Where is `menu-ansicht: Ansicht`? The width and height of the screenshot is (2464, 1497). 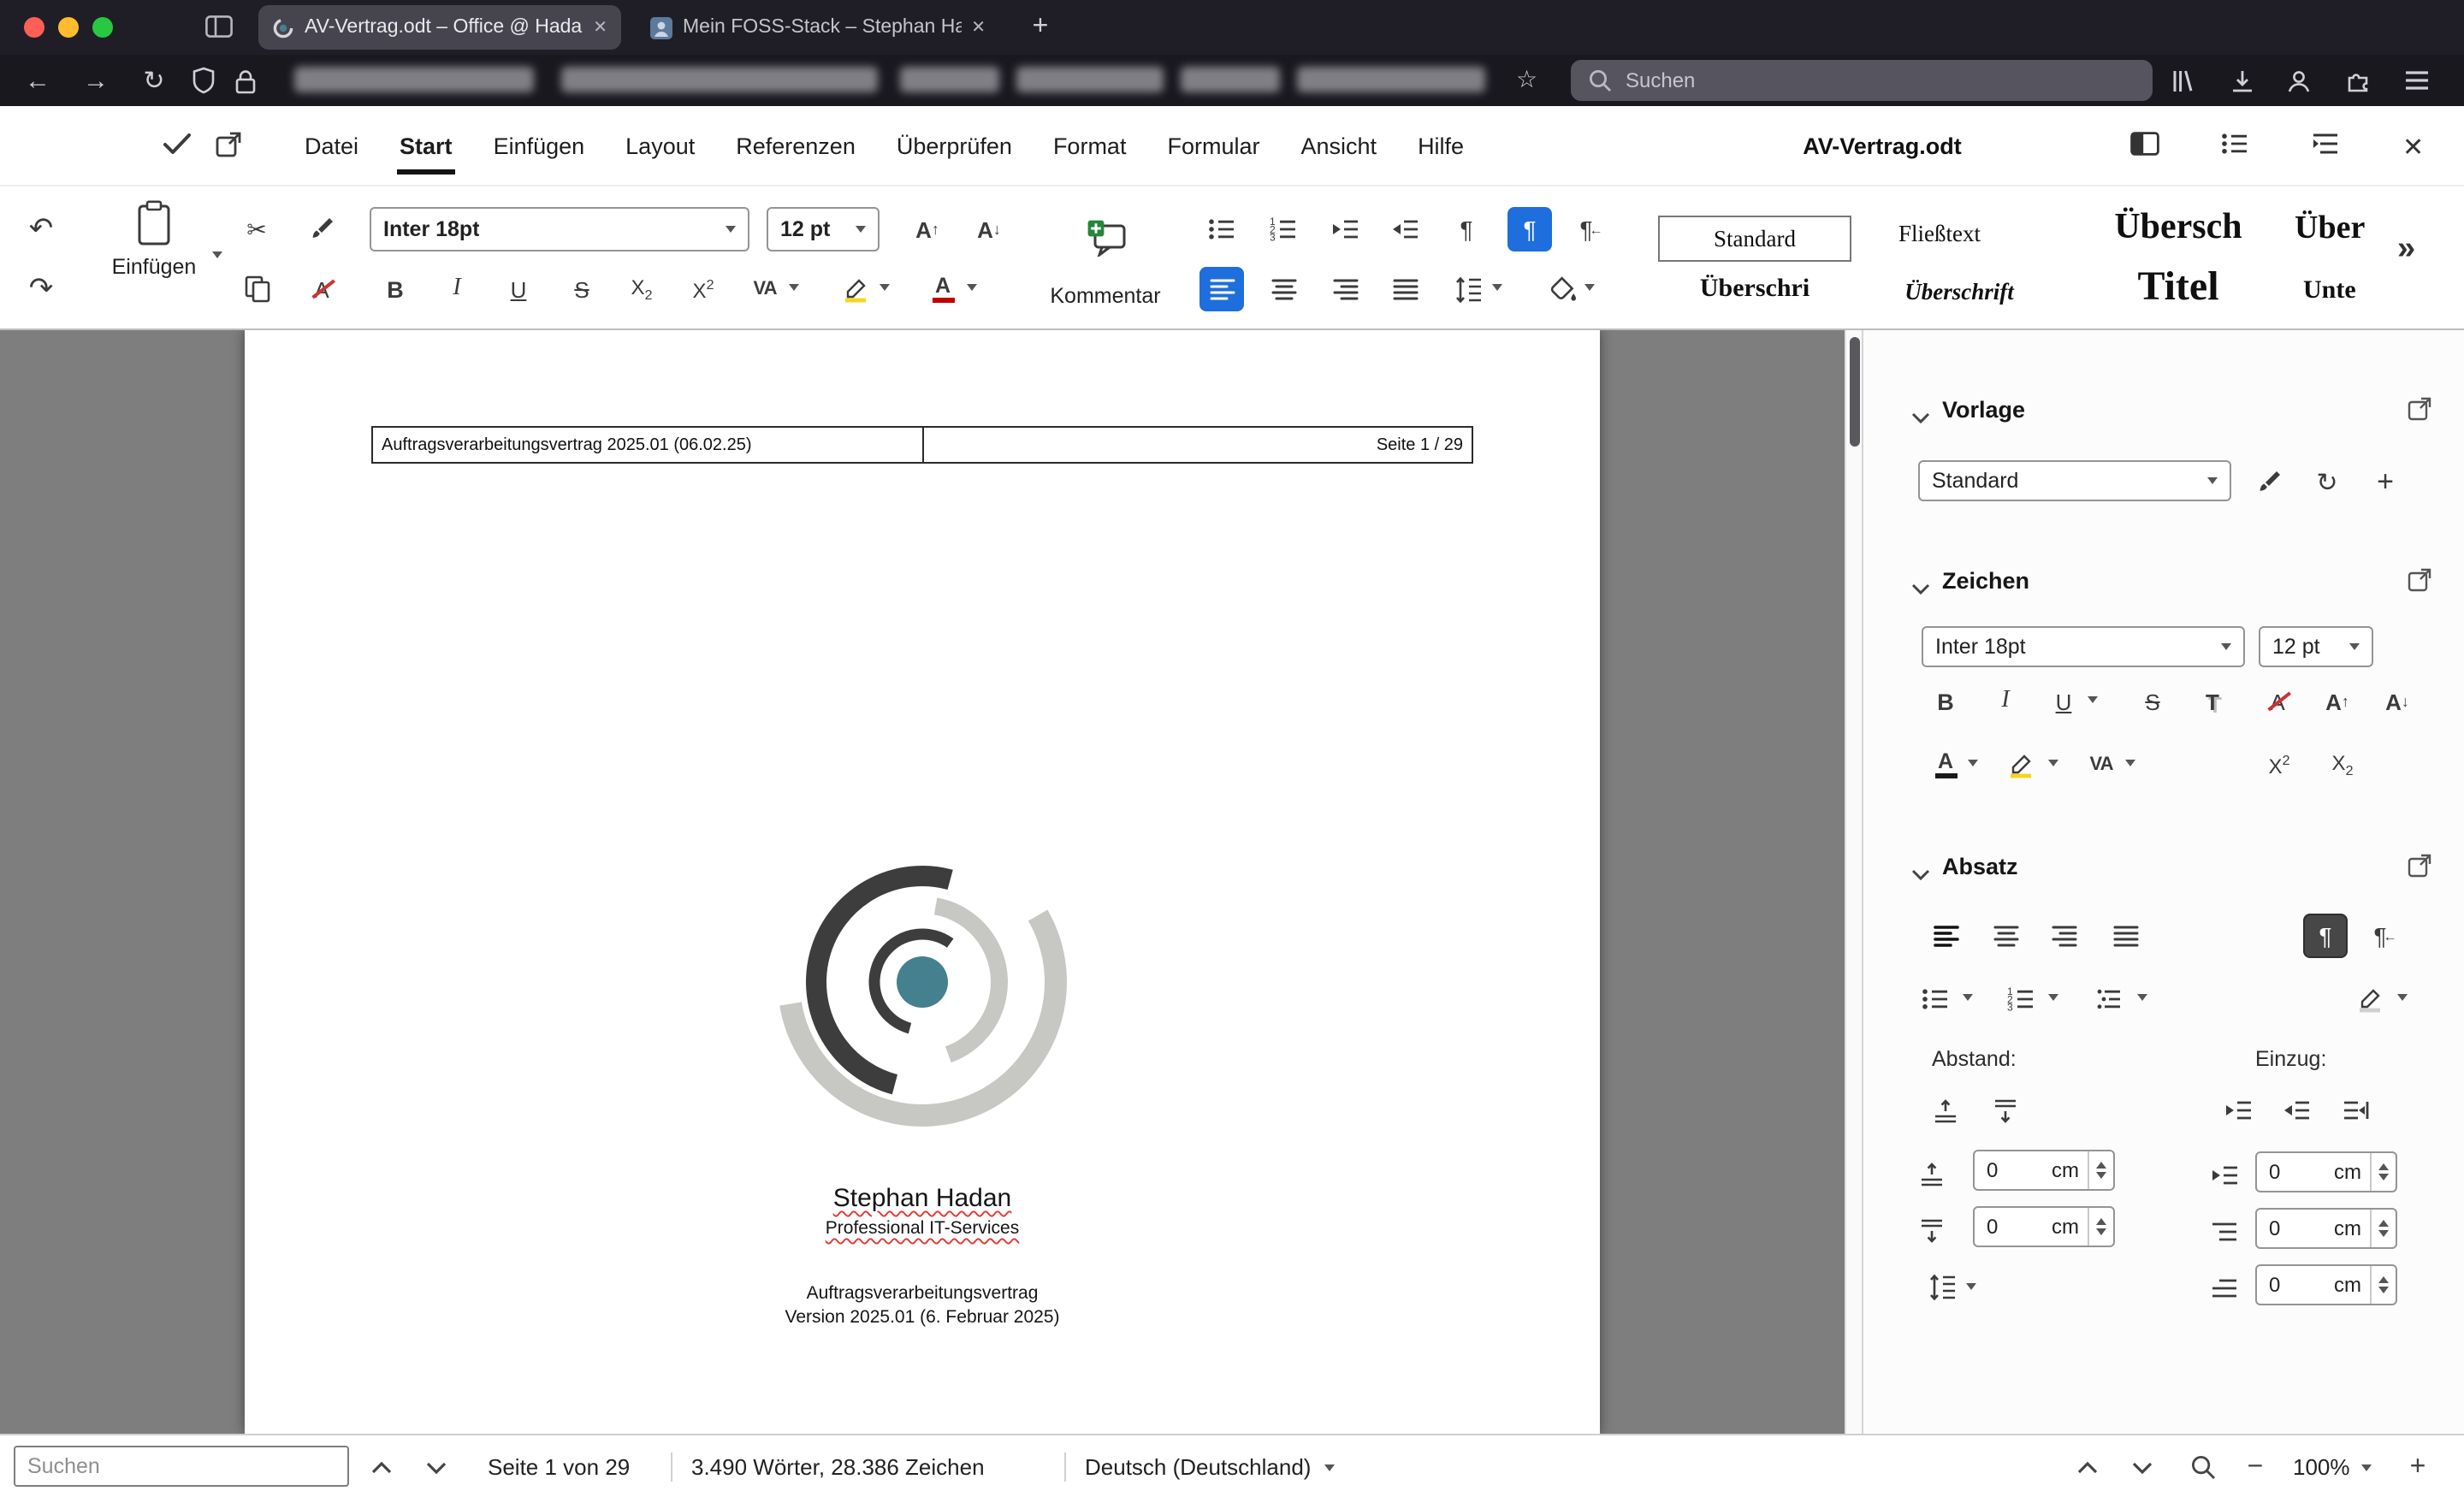 menu-ansicht: Ansicht is located at coordinates (1339, 145).